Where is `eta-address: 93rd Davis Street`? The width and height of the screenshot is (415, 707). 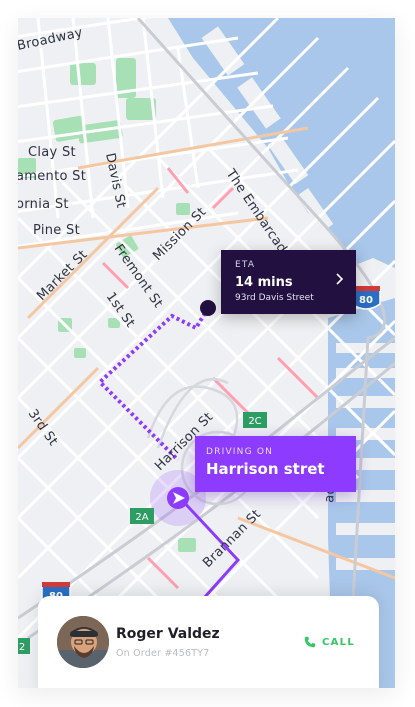
eta-address: 93rd Davis Street is located at coordinates (274, 298).